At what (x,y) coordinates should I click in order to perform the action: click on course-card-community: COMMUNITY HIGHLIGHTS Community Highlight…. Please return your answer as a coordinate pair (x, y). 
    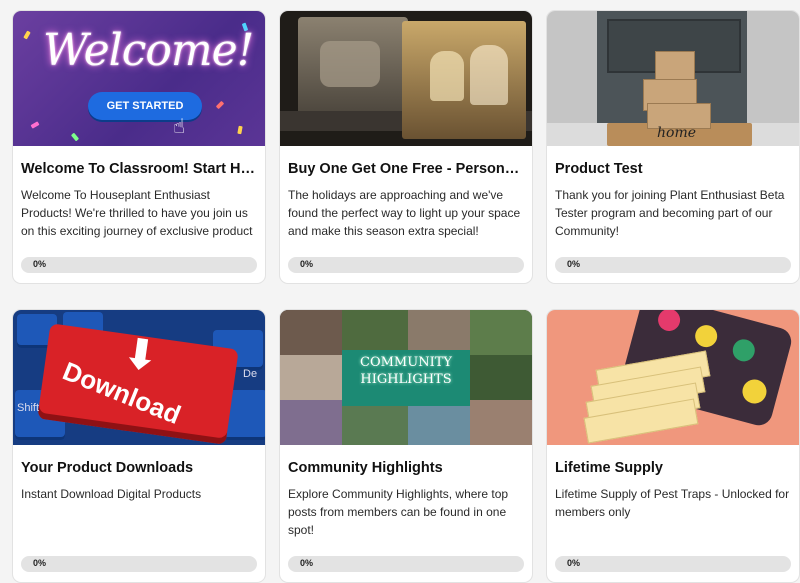
    Looking at the image, I should click on (406, 446).